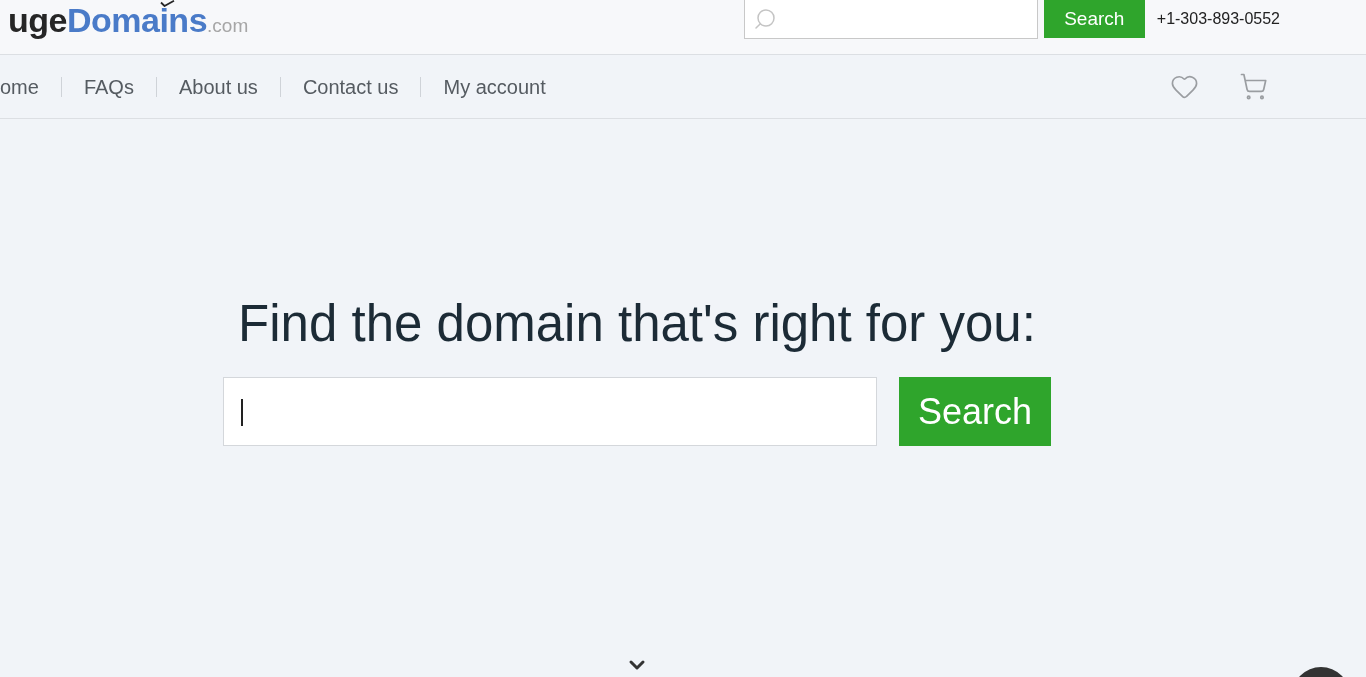  Describe the element at coordinates (350, 86) in the screenshot. I see `nav-link: Contact us` at that location.